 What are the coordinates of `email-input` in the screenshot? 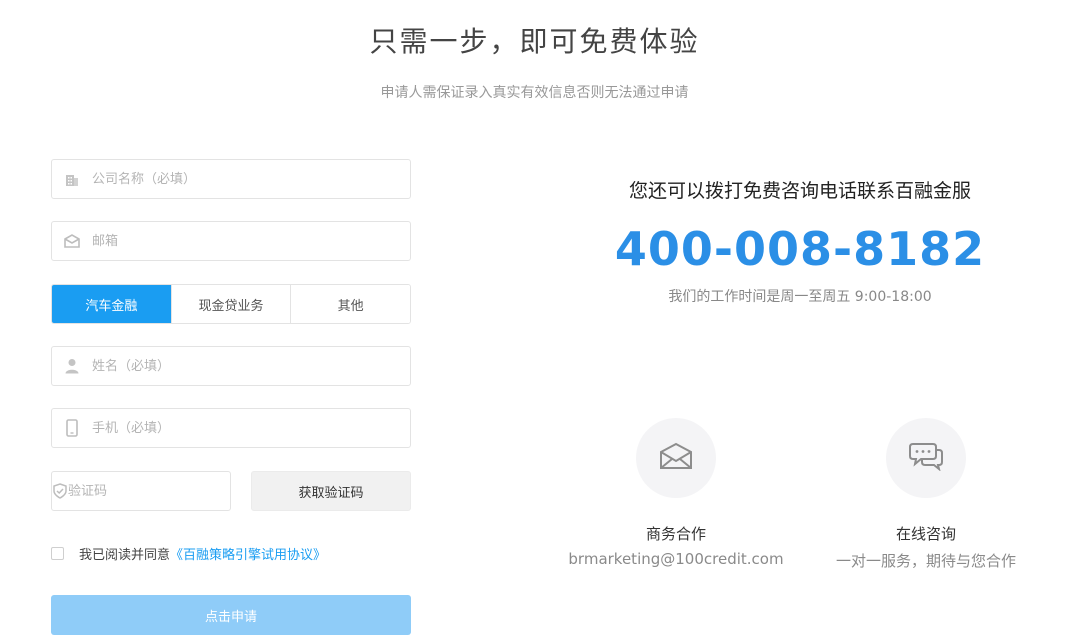 It's located at (251, 241).